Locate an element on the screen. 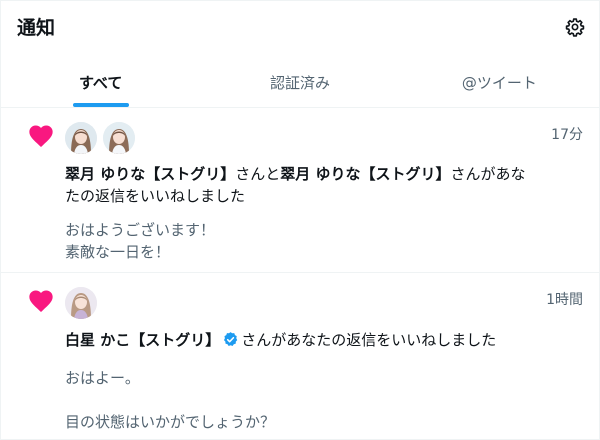 The height and width of the screenshot is (440, 600). settings-button is located at coordinates (575, 27).